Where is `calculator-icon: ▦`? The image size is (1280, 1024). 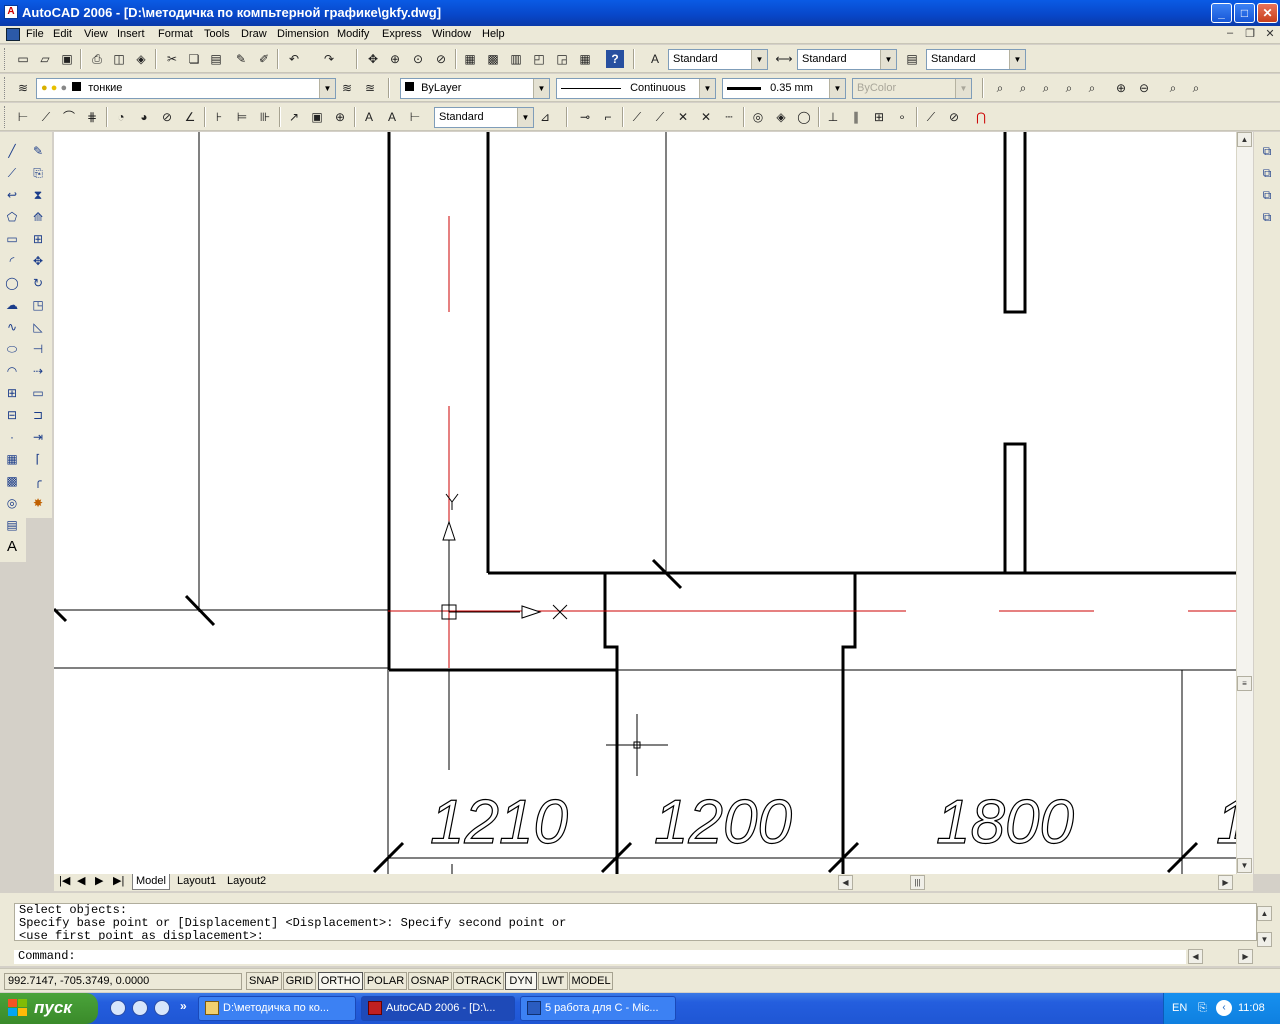
calculator-icon: ▦ is located at coordinates (585, 59).